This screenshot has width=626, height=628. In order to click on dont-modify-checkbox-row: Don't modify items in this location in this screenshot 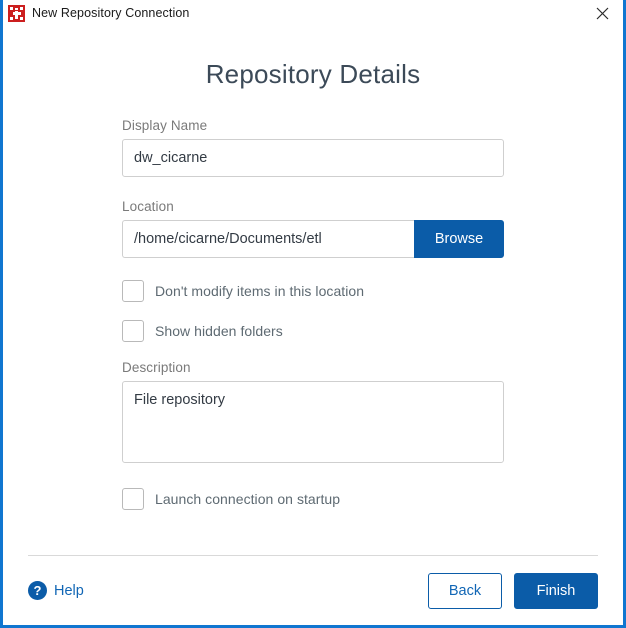, I will do `click(313, 291)`.